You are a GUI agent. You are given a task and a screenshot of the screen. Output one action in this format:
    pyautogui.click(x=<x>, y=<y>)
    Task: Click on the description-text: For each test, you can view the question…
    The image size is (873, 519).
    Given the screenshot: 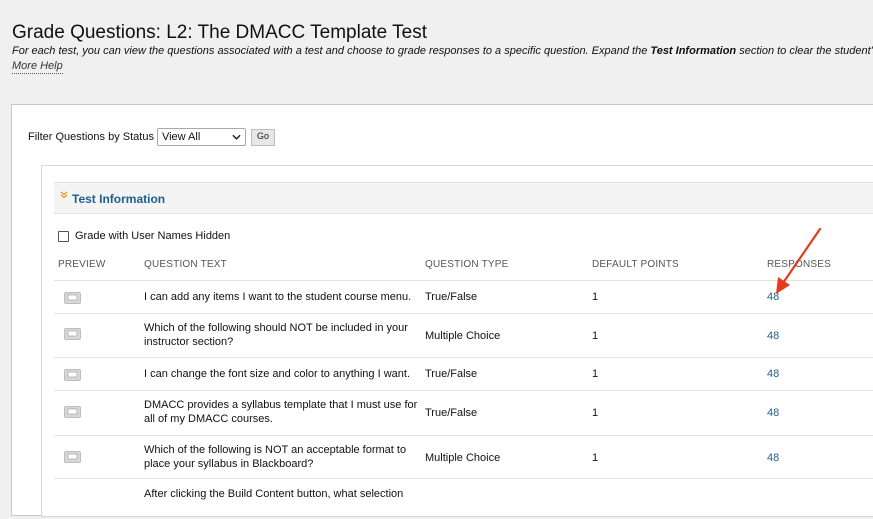 What is the action you would take?
    pyautogui.click(x=331, y=51)
    